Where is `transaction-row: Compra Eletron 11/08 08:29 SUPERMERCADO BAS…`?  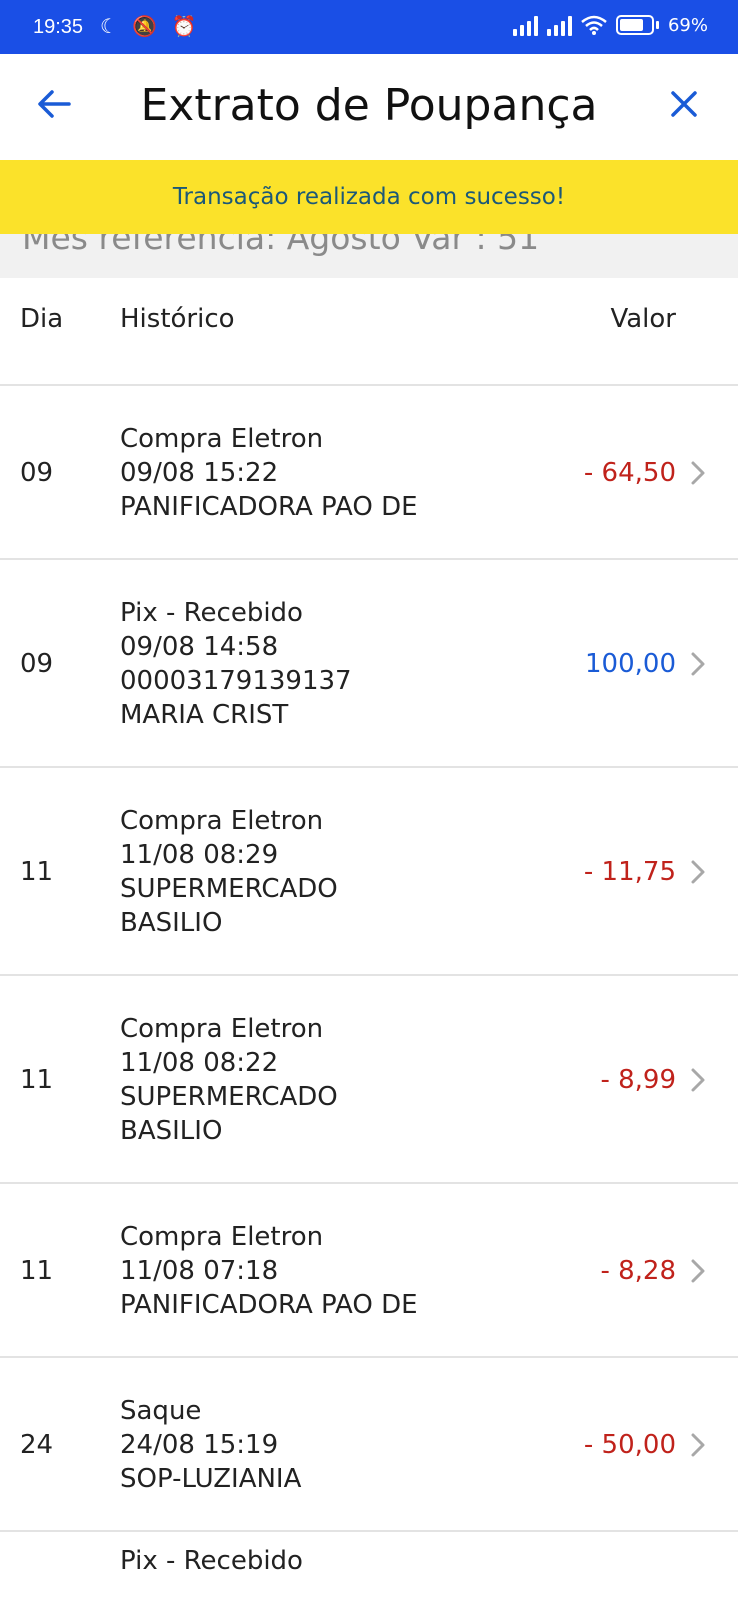 transaction-row: Compra Eletron 11/08 08:29 SUPERMERCADO BAS… is located at coordinates (369, 872).